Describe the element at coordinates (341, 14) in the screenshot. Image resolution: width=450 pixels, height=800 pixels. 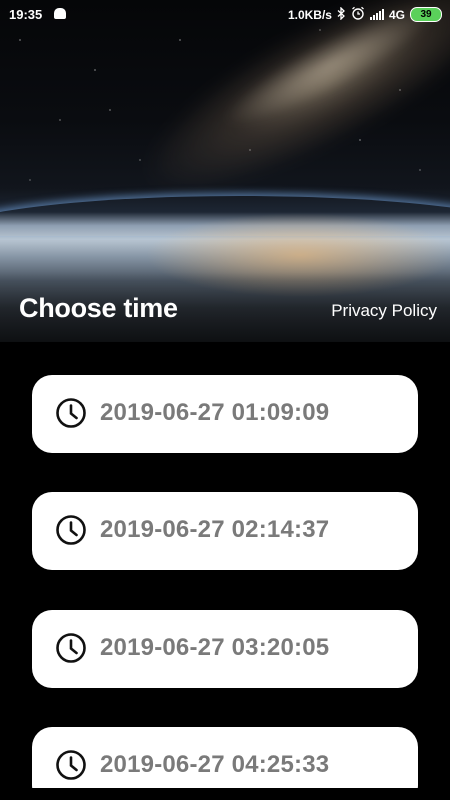
I see `bluetooth-icon` at that location.